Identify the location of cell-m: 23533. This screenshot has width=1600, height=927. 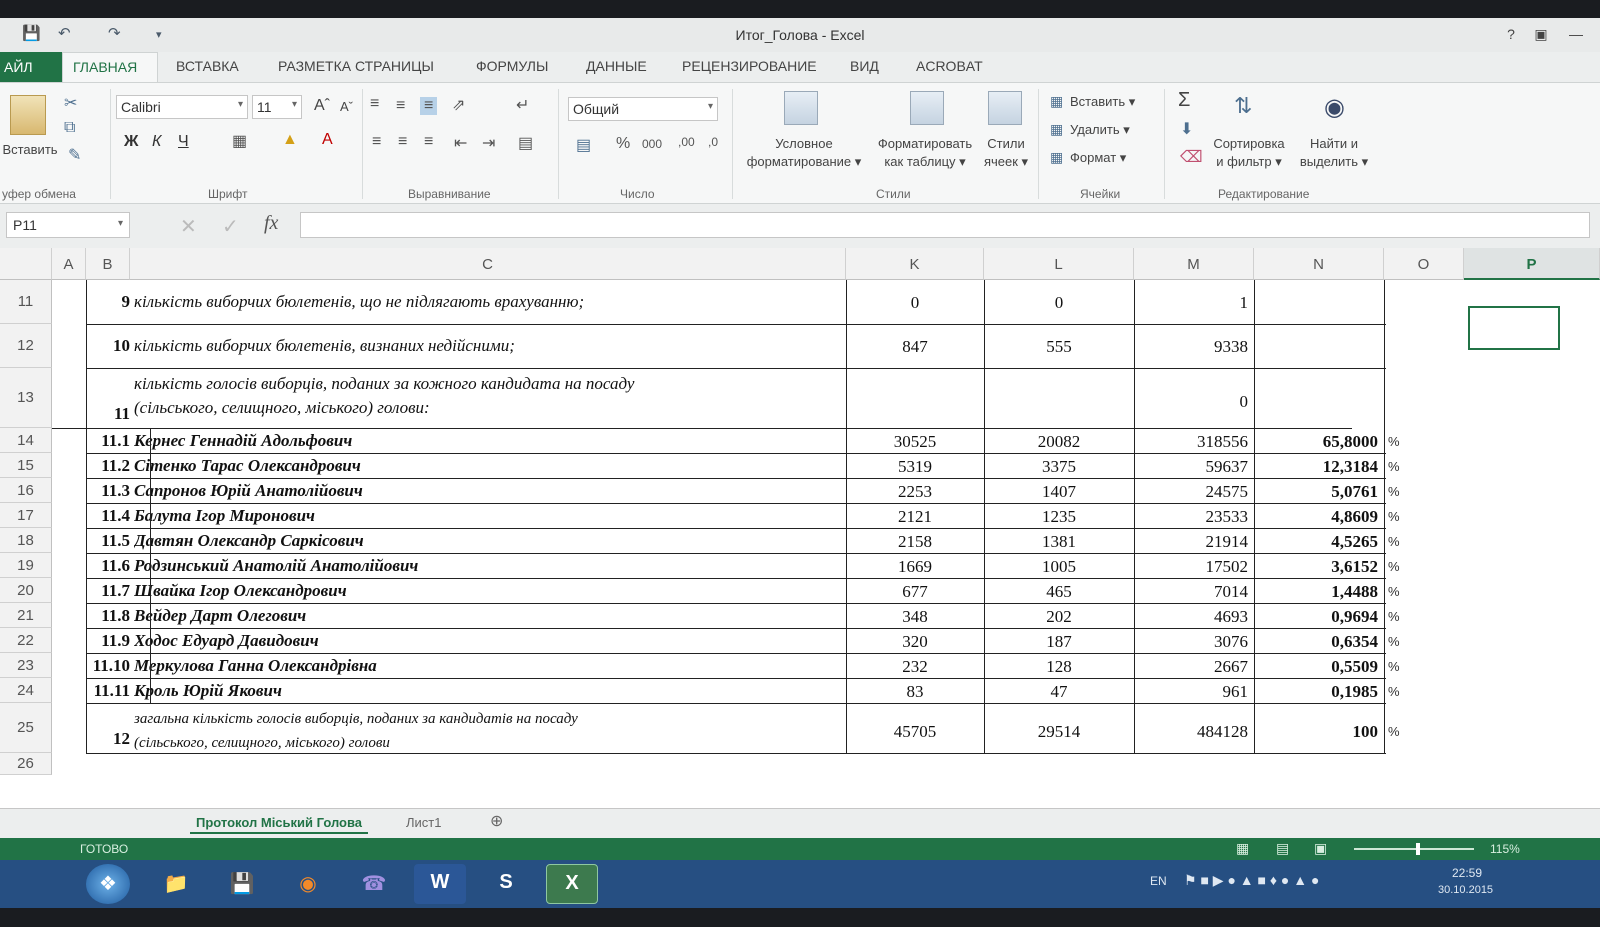
(1194, 515).